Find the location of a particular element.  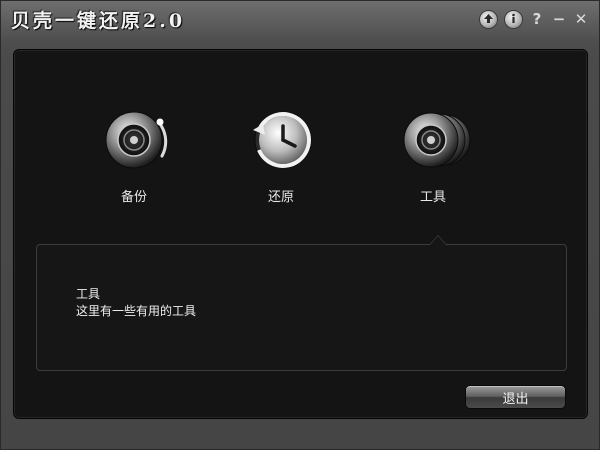

up-arrow-icon is located at coordinates (488, 19).